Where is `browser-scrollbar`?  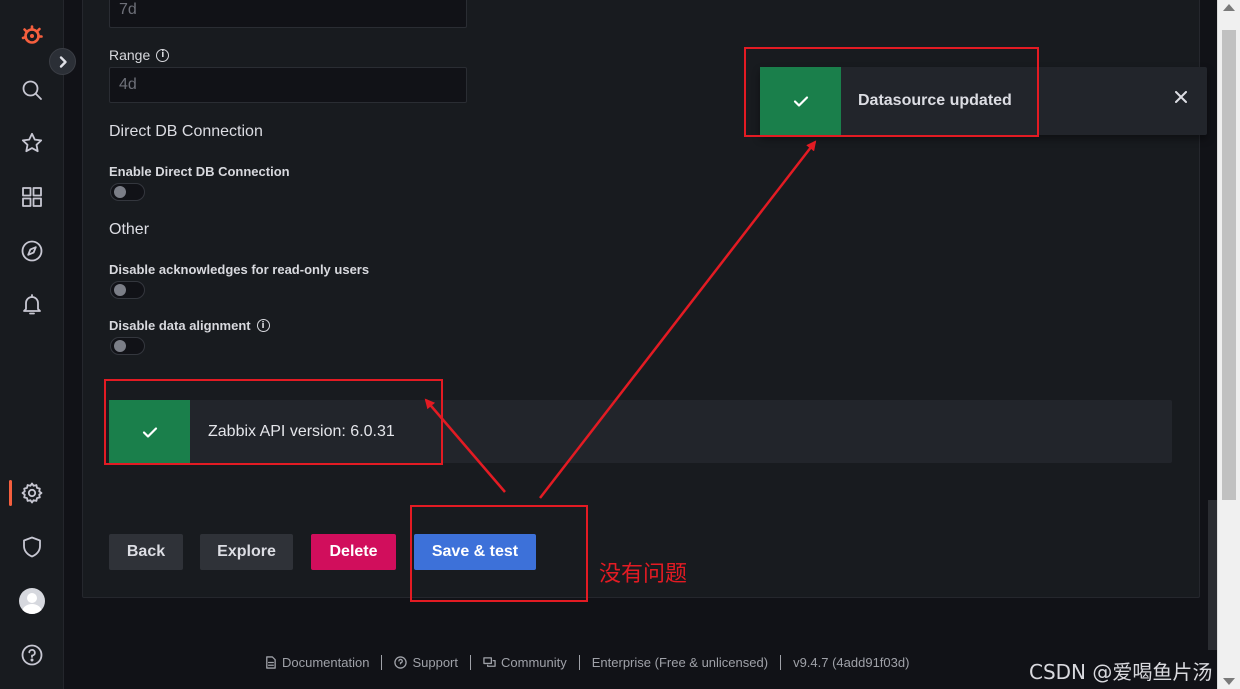
browser-scrollbar is located at coordinates (1228, 344).